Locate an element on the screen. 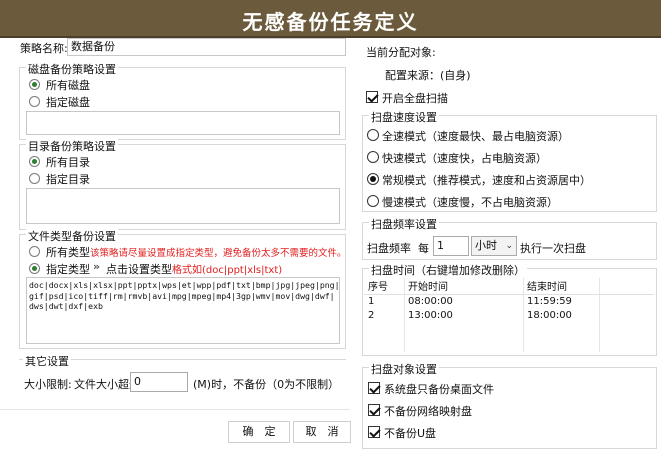 This screenshot has height=454, width=661. all-types-radio is located at coordinates (34, 251).